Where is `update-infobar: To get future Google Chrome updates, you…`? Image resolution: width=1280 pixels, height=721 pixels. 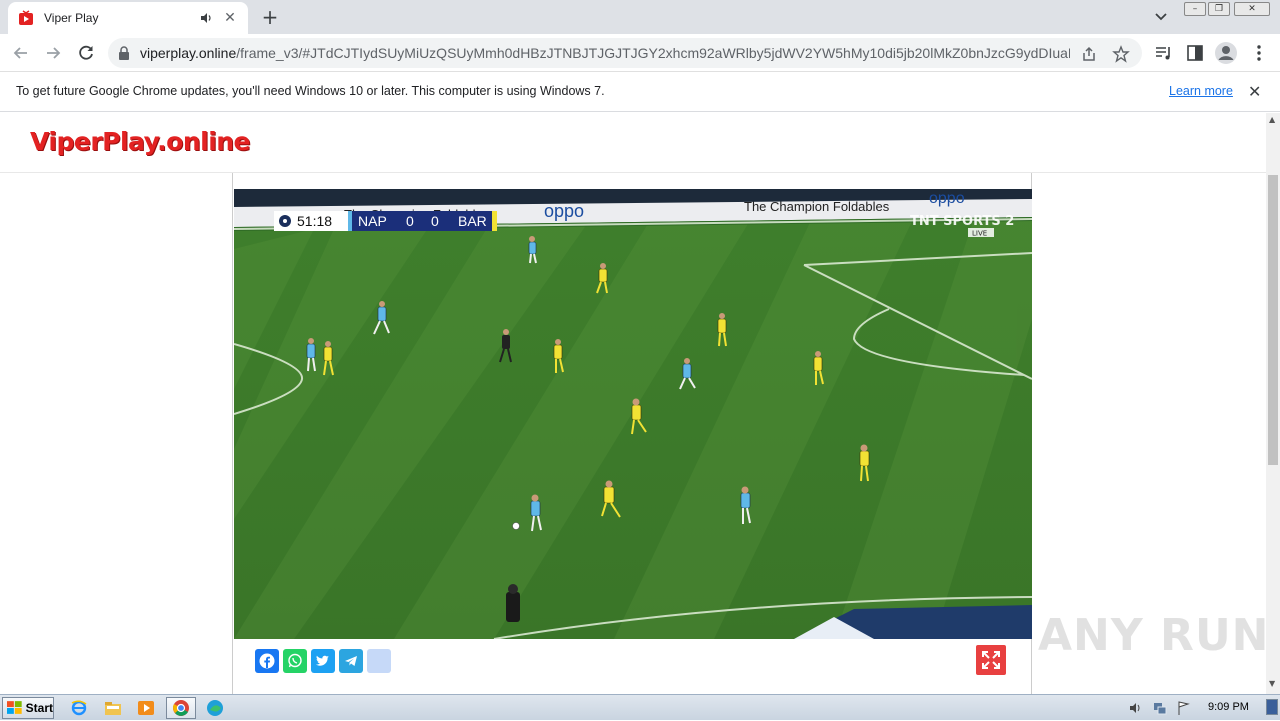 update-infobar: To get future Google Chrome updates, you… is located at coordinates (640, 92).